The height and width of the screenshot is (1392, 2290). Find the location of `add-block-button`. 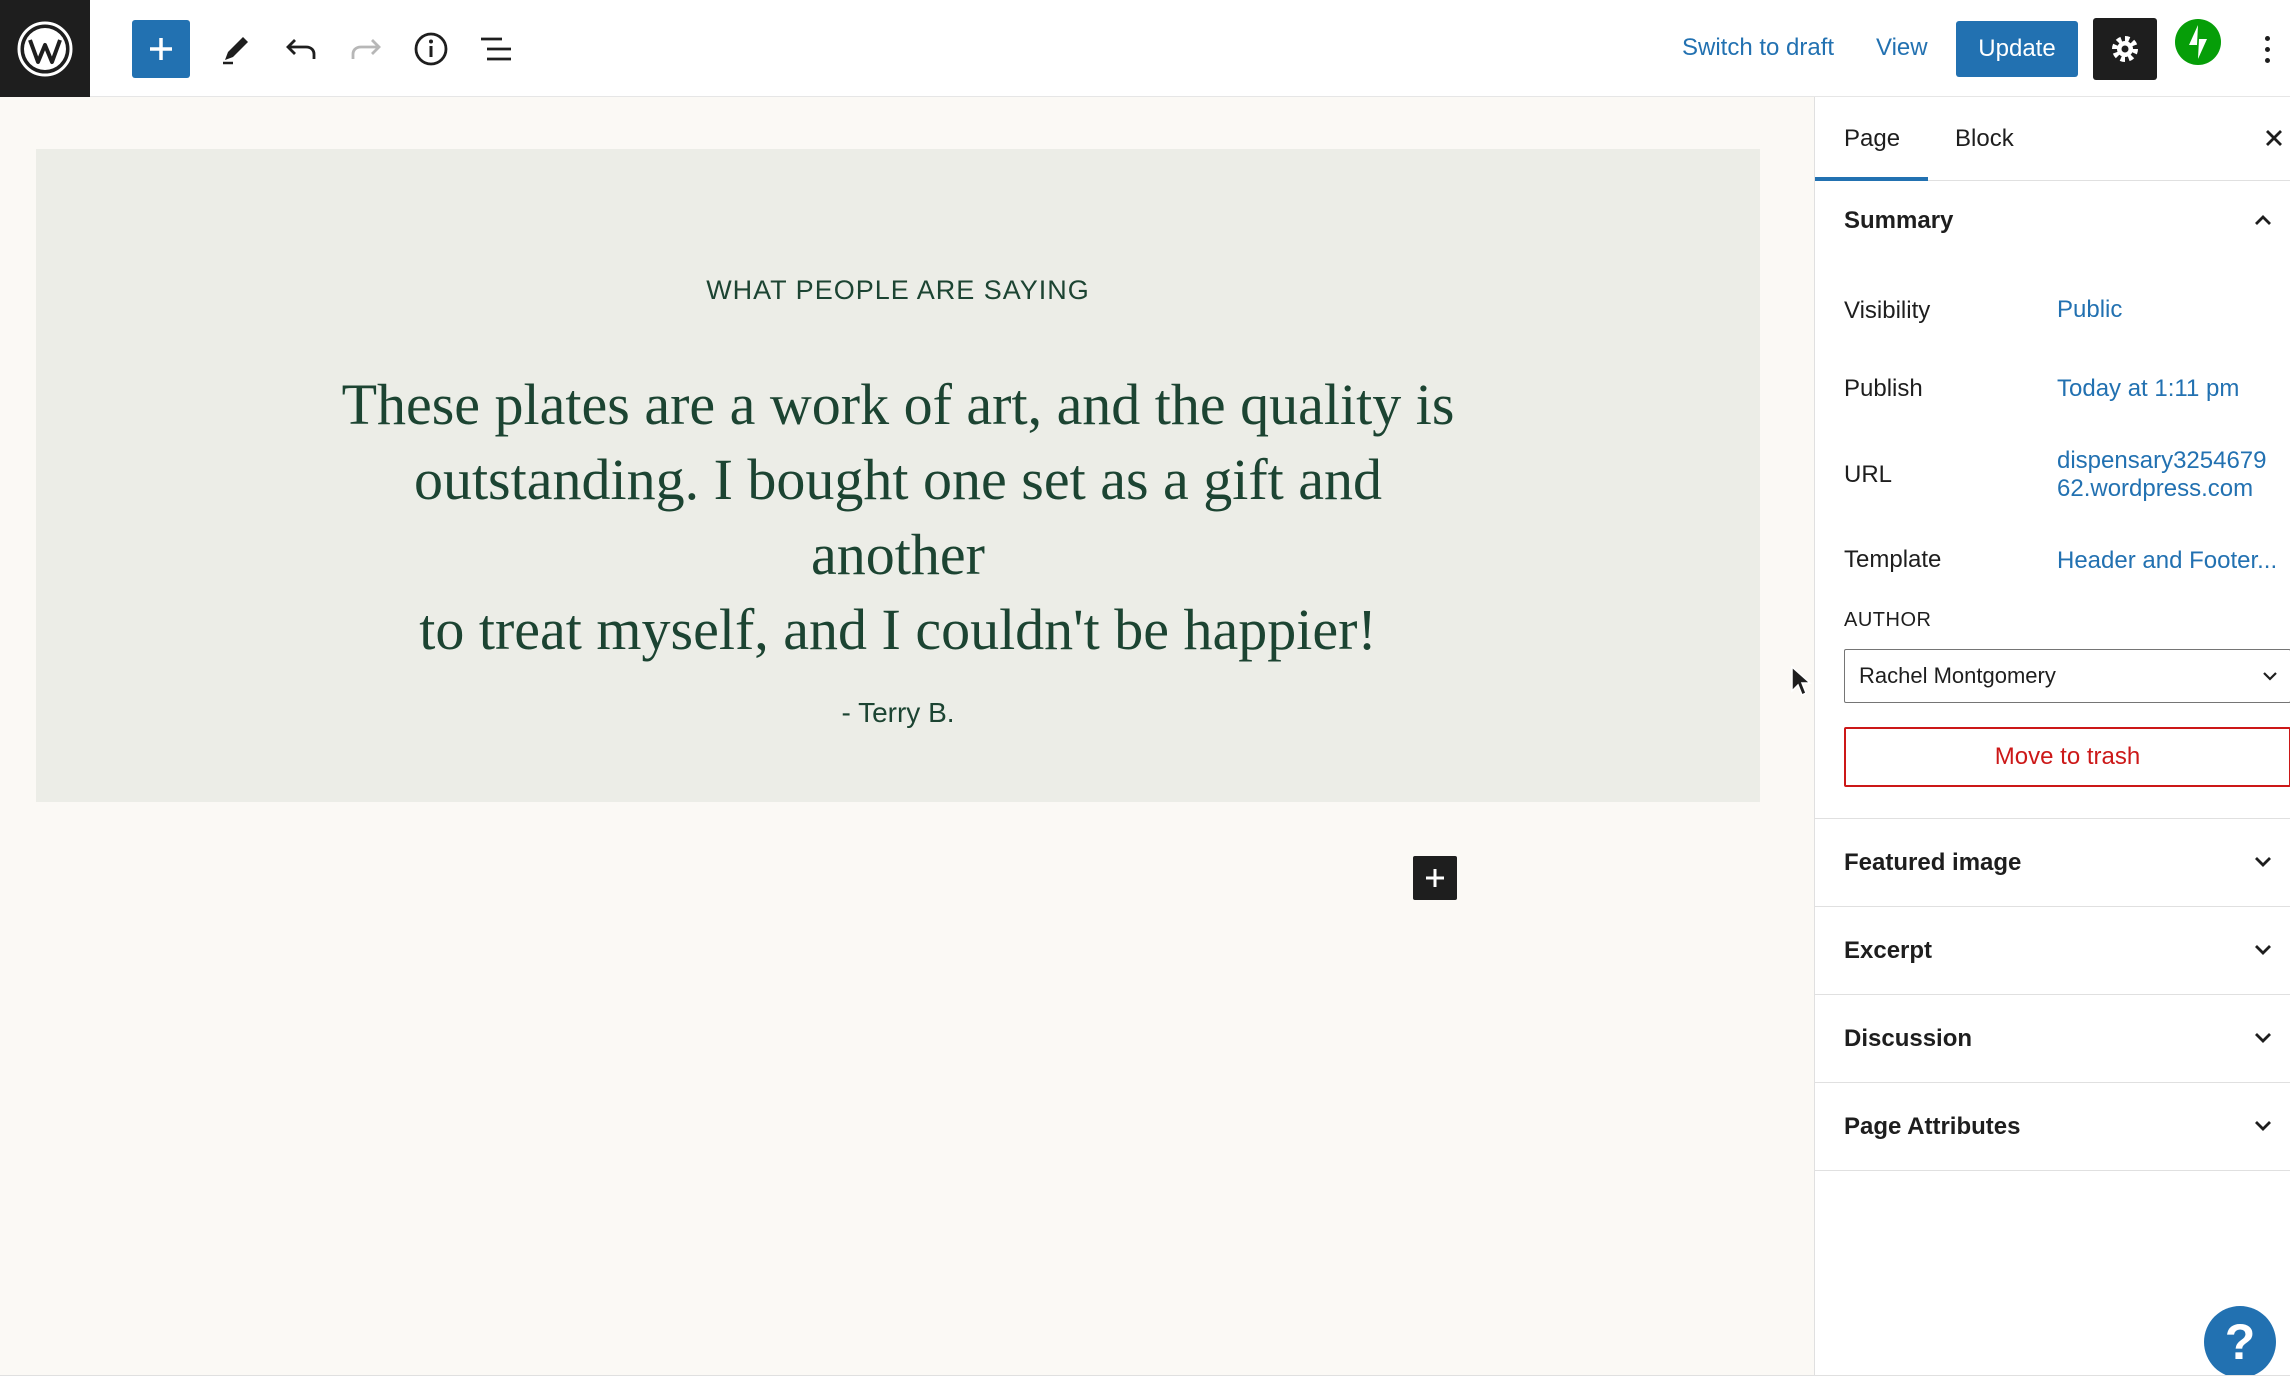

add-block-button is located at coordinates (161, 49).